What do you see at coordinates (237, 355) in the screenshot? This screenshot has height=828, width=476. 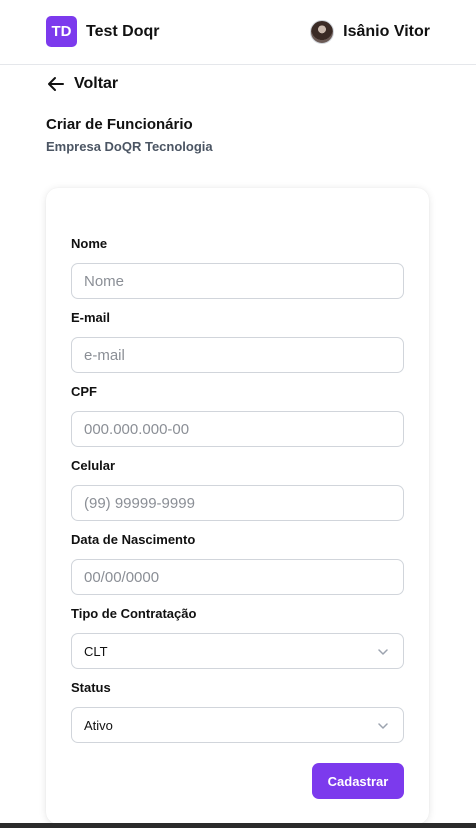 I see `email-input` at bounding box center [237, 355].